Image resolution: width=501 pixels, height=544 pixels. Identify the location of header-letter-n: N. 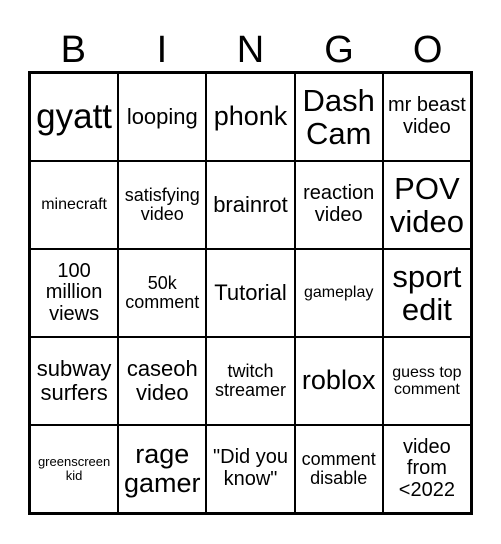
(250, 50).